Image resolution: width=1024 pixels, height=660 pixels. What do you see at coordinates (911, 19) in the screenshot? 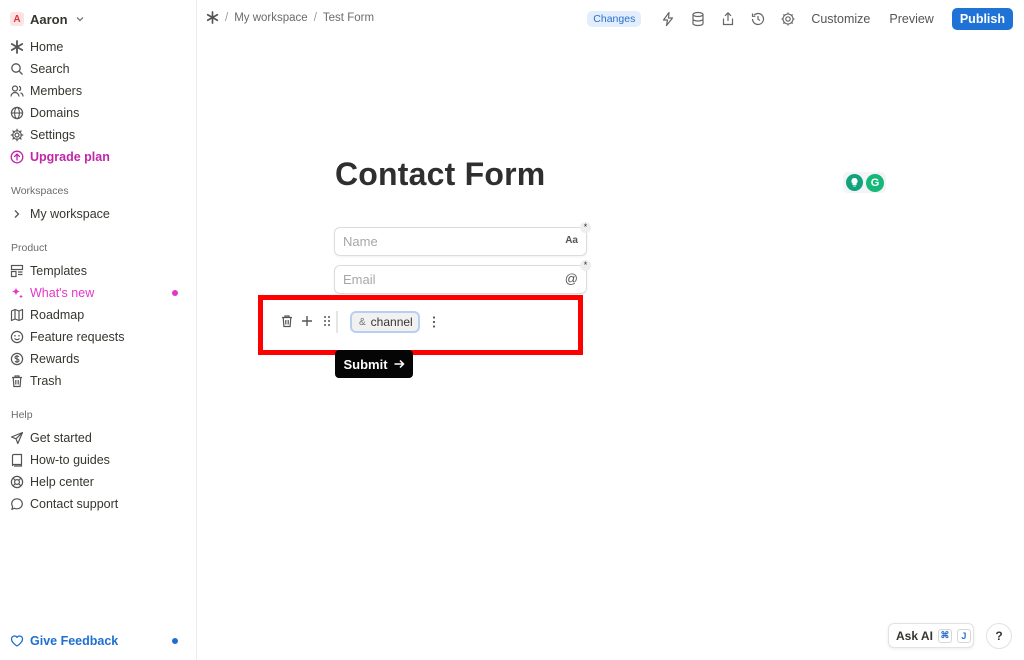
I see `preview-button: Preview` at bounding box center [911, 19].